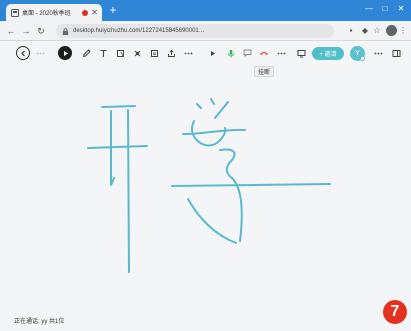 The image size is (411, 331). Describe the element at coordinates (395, 312) in the screenshot. I see `step-number-badge: 7` at that location.